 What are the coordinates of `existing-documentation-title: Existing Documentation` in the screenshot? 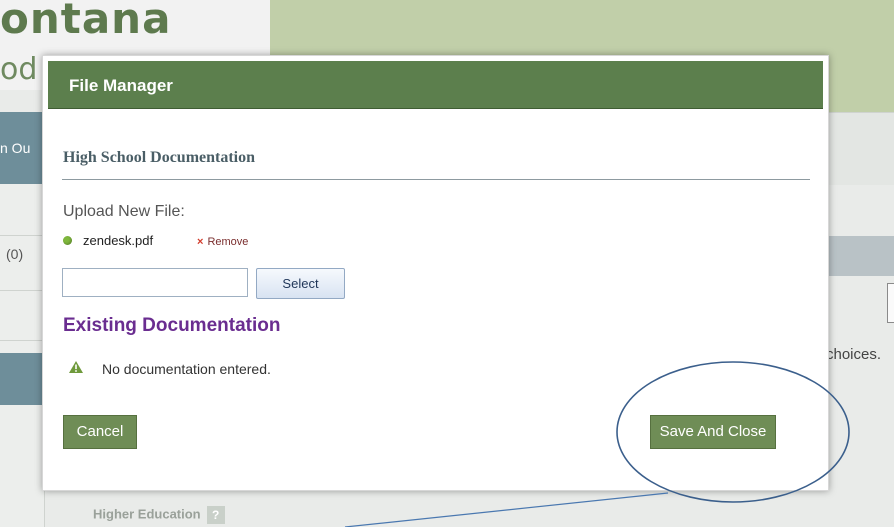 It's located at (172, 325).